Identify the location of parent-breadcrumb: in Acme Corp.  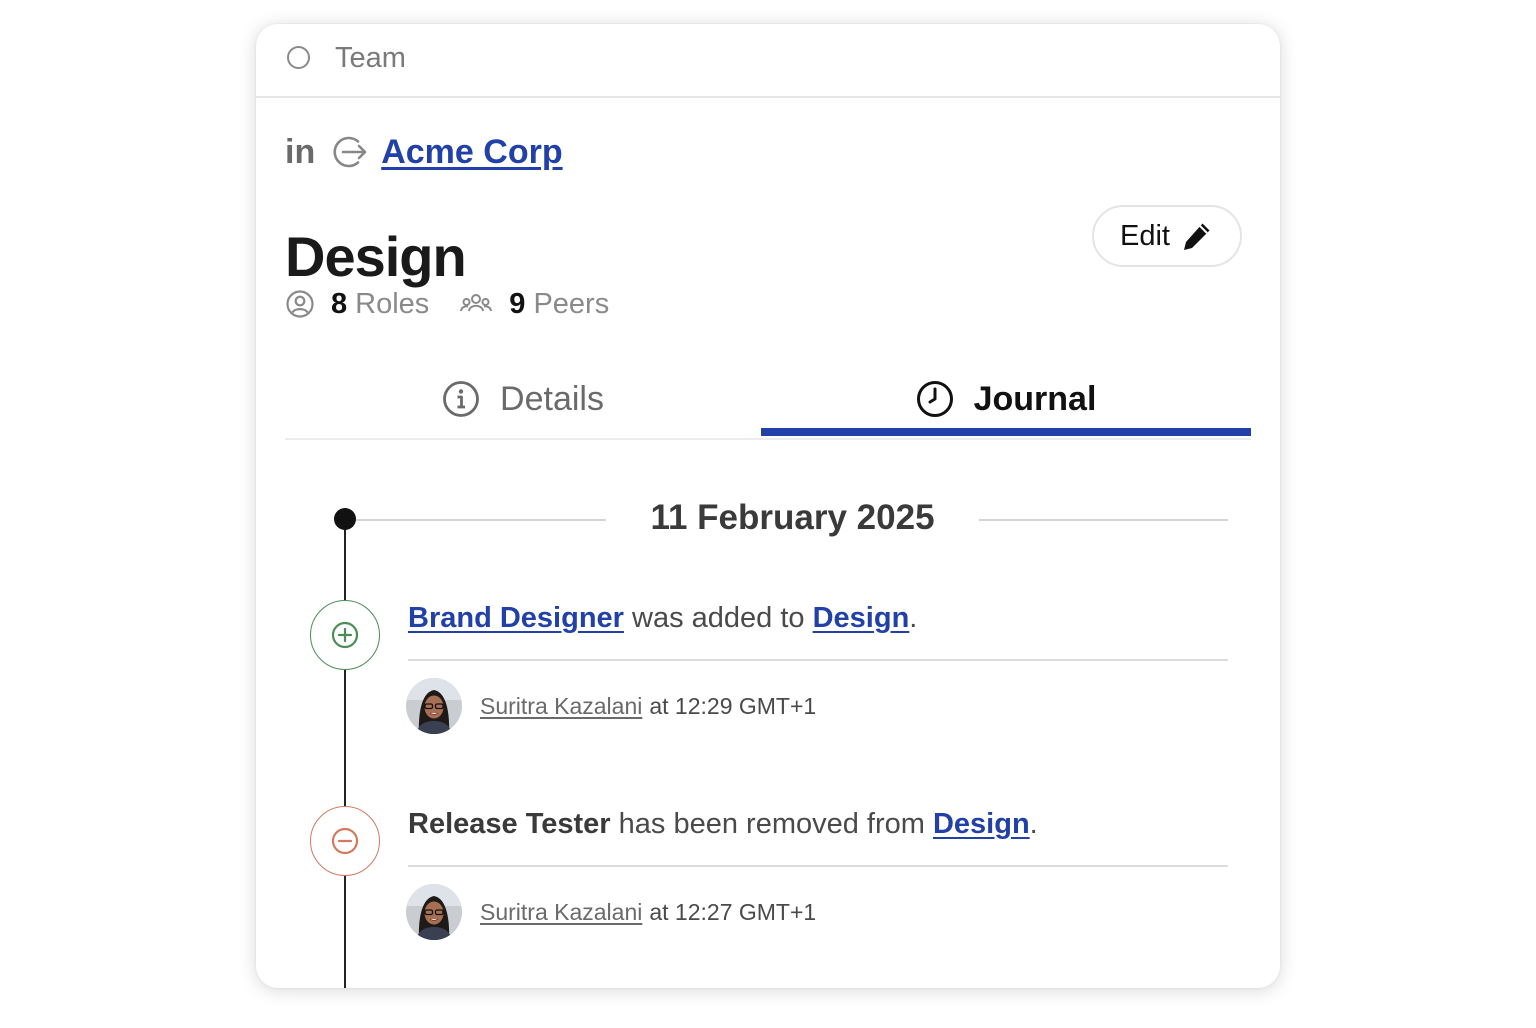
(424, 152).